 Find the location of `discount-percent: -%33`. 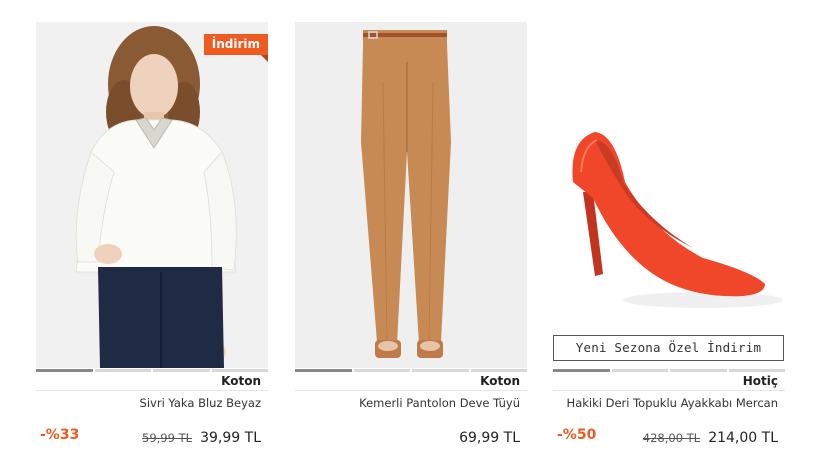

discount-percent: -%33 is located at coordinates (60, 435).